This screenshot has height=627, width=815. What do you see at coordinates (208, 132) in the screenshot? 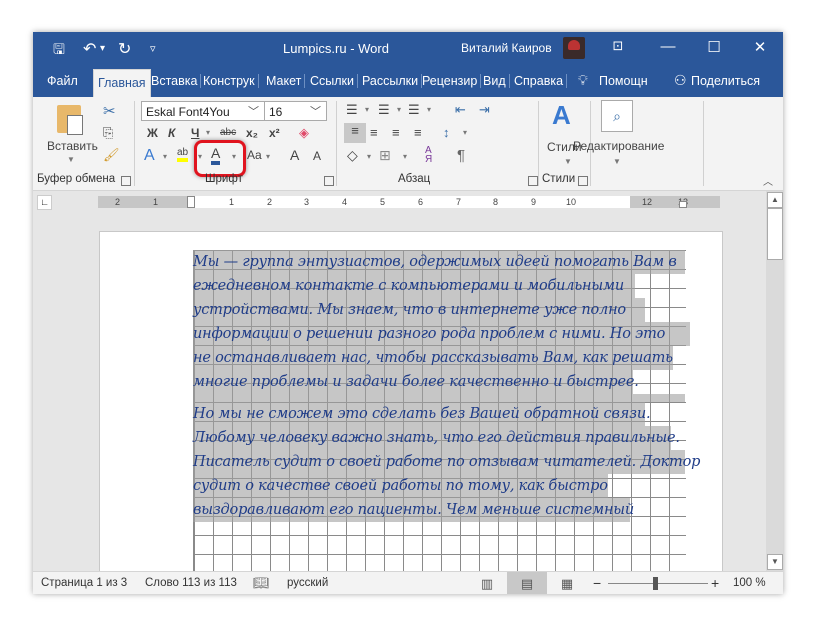
I see `underline-dropdown-icon: ▾` at bounding box center [208, 132].